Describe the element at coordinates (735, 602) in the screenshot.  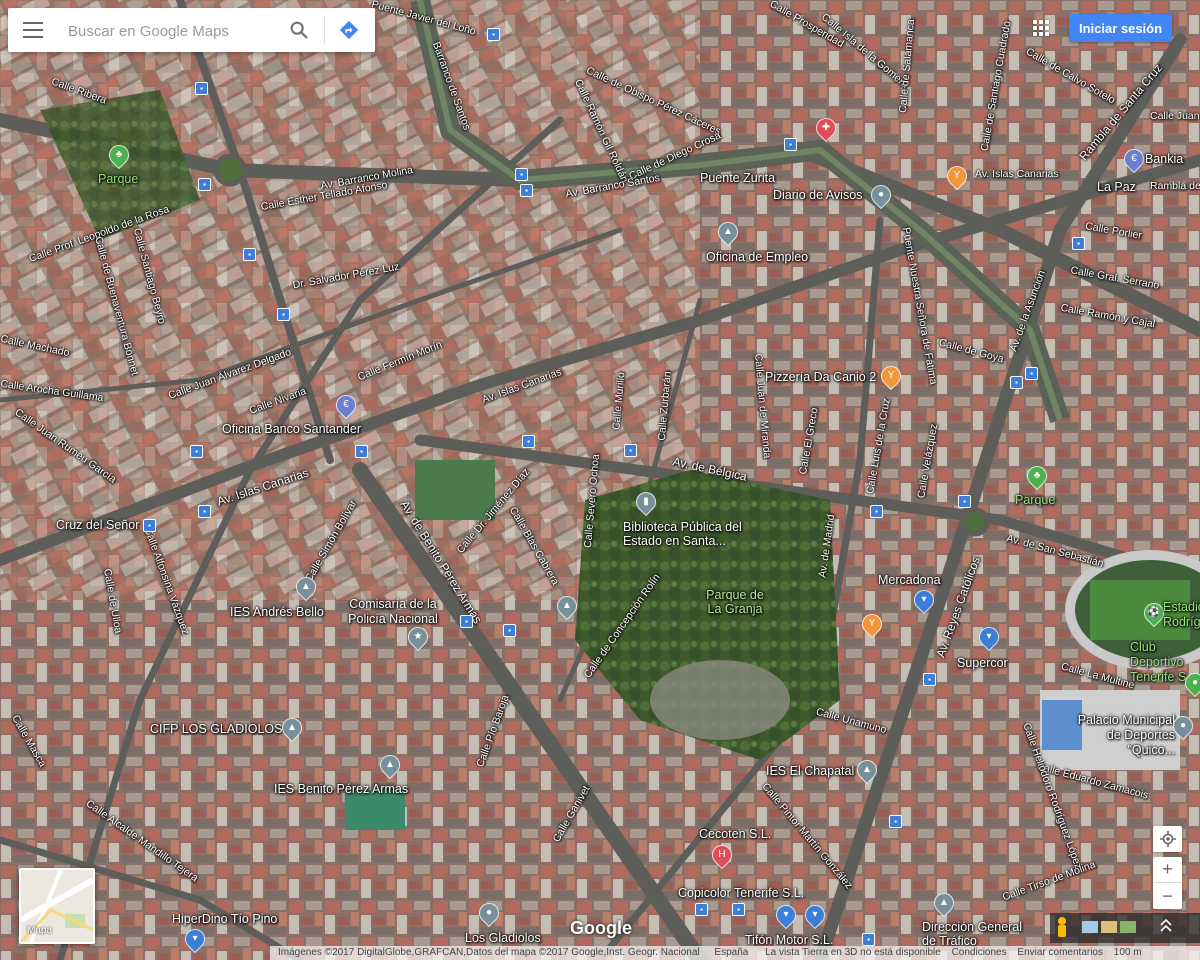
I see `place-label: Parque de La Granja` at that location.